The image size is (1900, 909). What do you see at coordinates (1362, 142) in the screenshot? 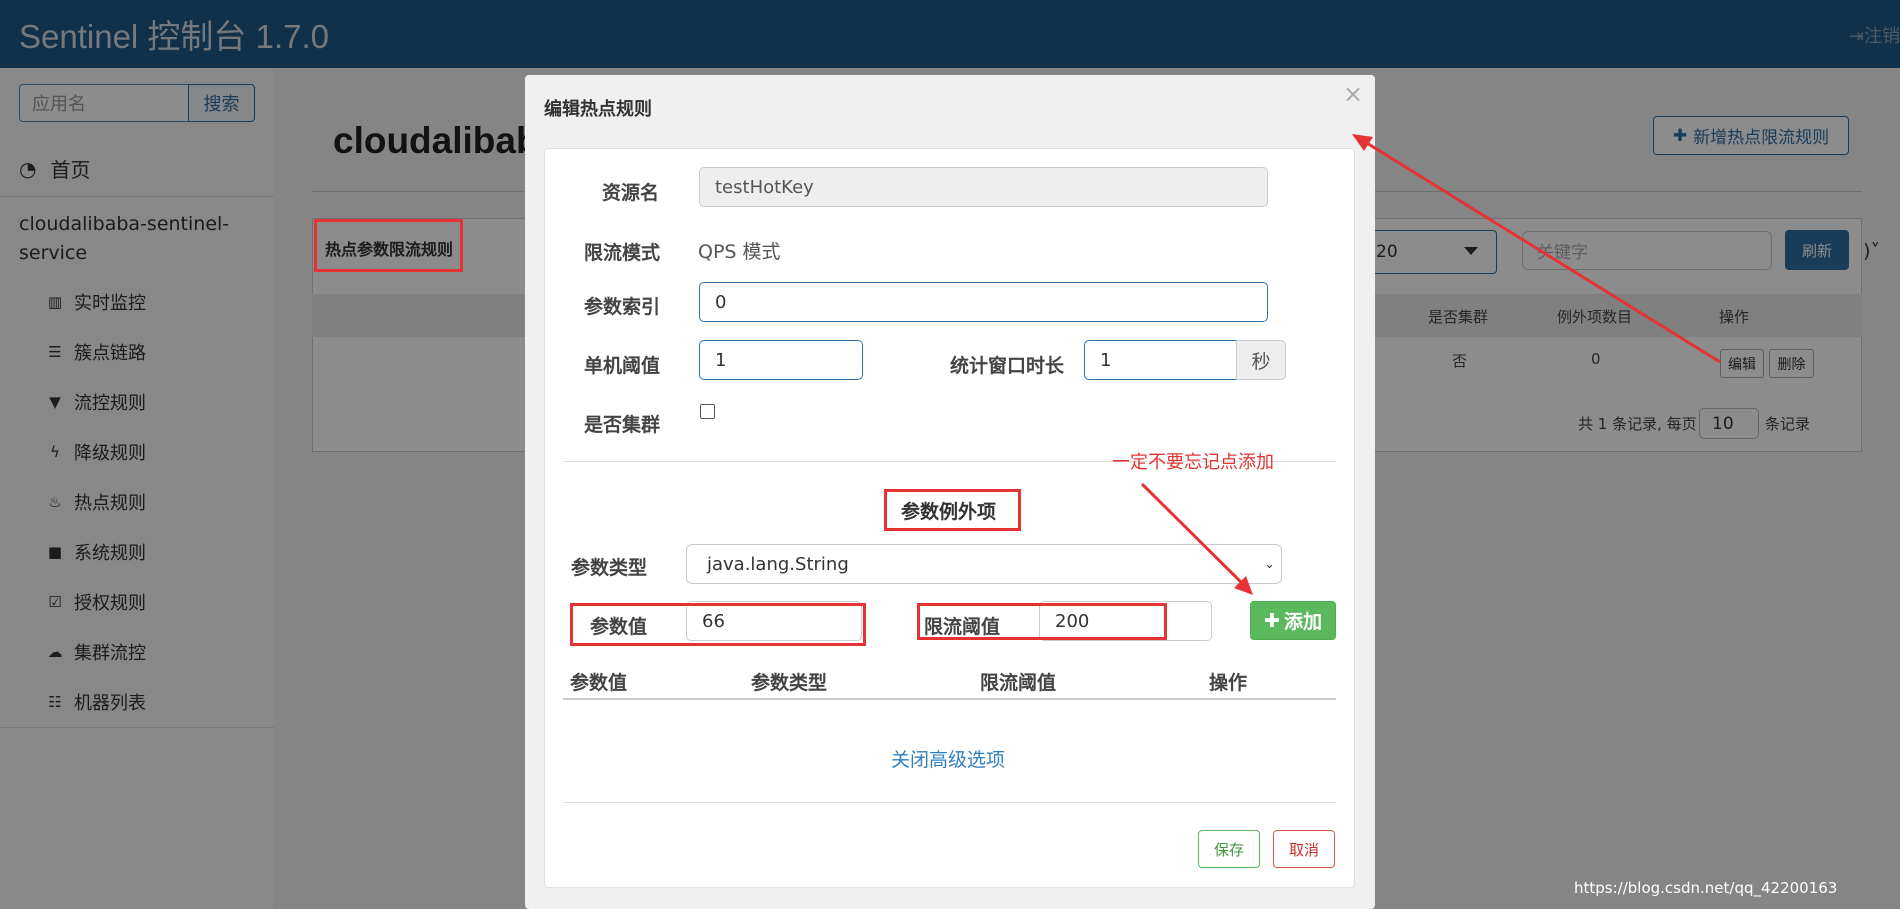
I see `arrow-head` at bounding box center [1362, 142].